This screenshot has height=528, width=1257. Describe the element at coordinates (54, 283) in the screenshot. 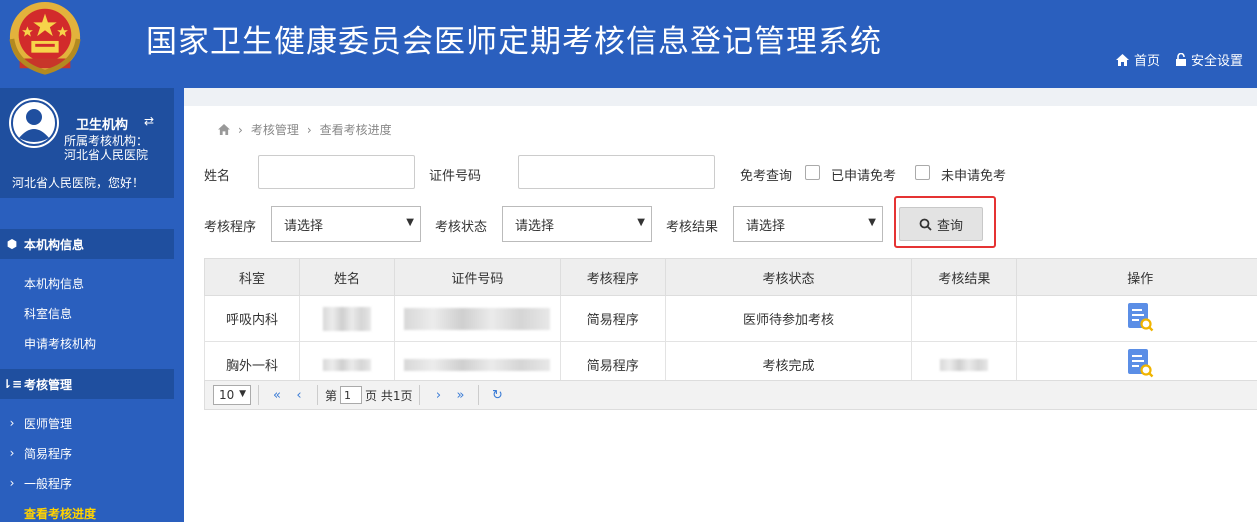

I see `sidebar-item-label: 本机构信息` at that location.